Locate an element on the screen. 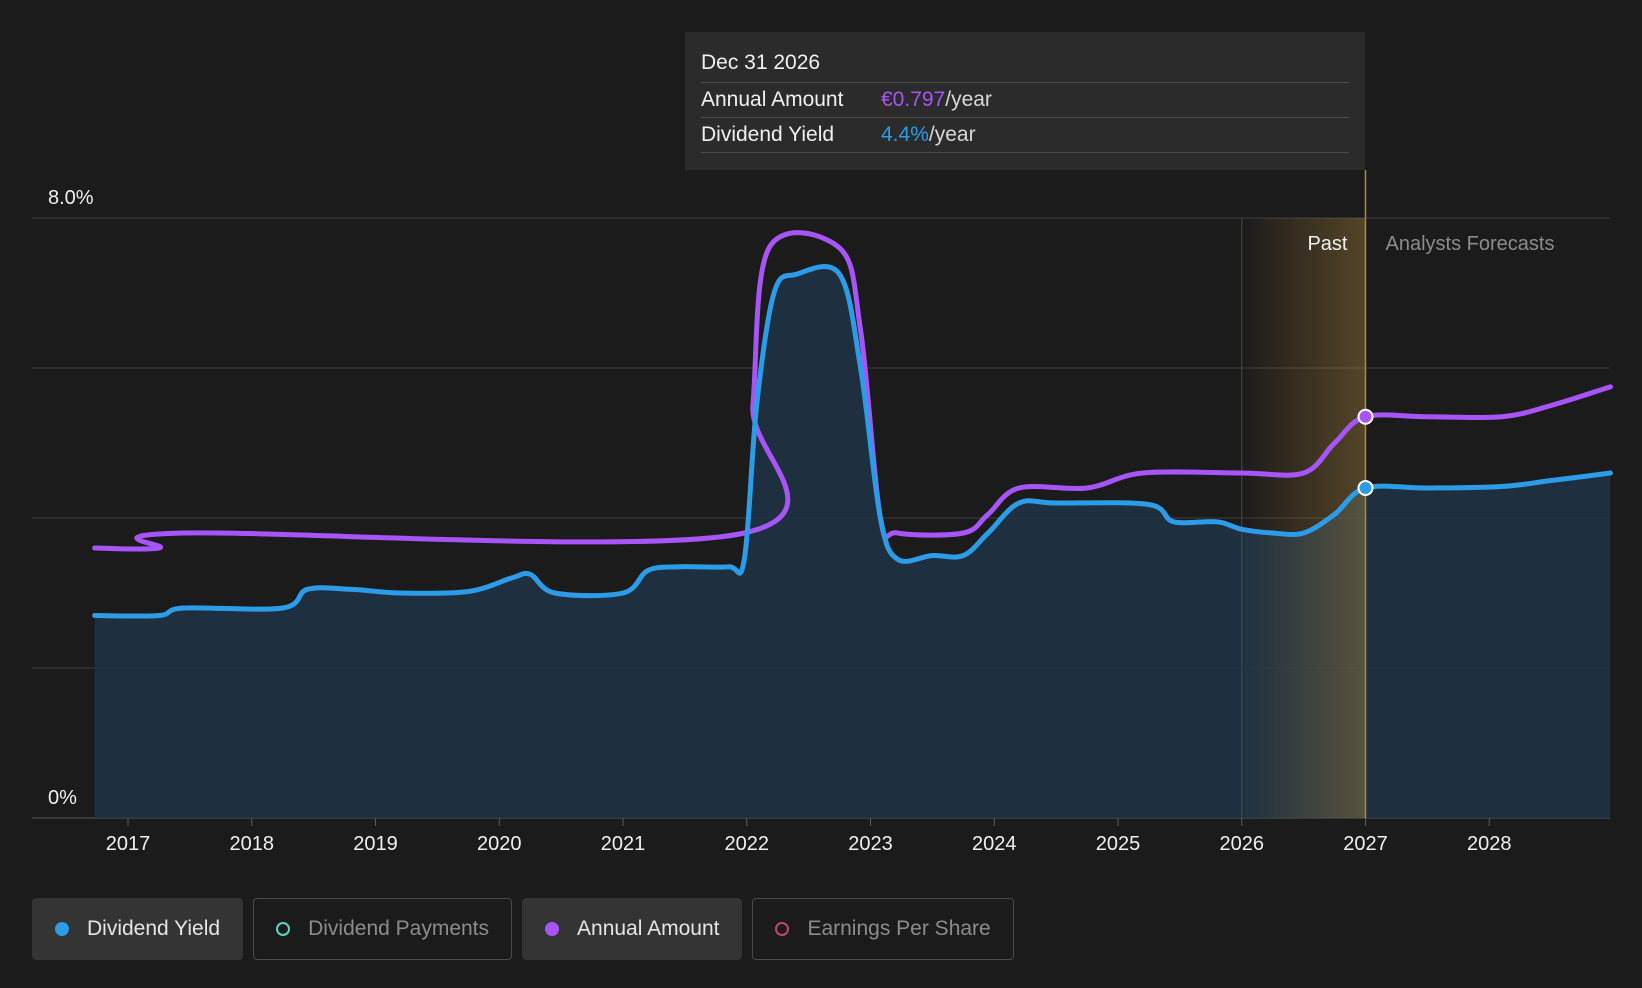  dividend-payments-dot-icon is located at coordinates (283, 929).